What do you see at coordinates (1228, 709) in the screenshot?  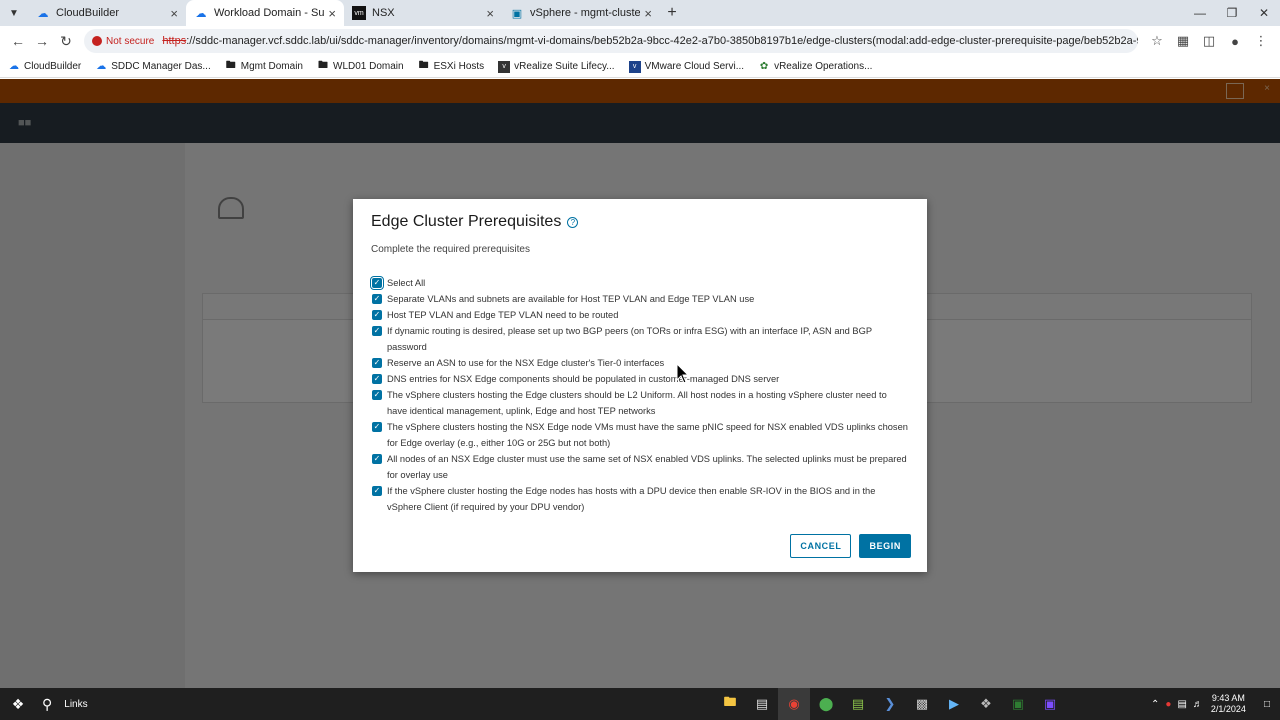 I see `clock-date: 2/1/2024` at bounding box center [1228, 709].